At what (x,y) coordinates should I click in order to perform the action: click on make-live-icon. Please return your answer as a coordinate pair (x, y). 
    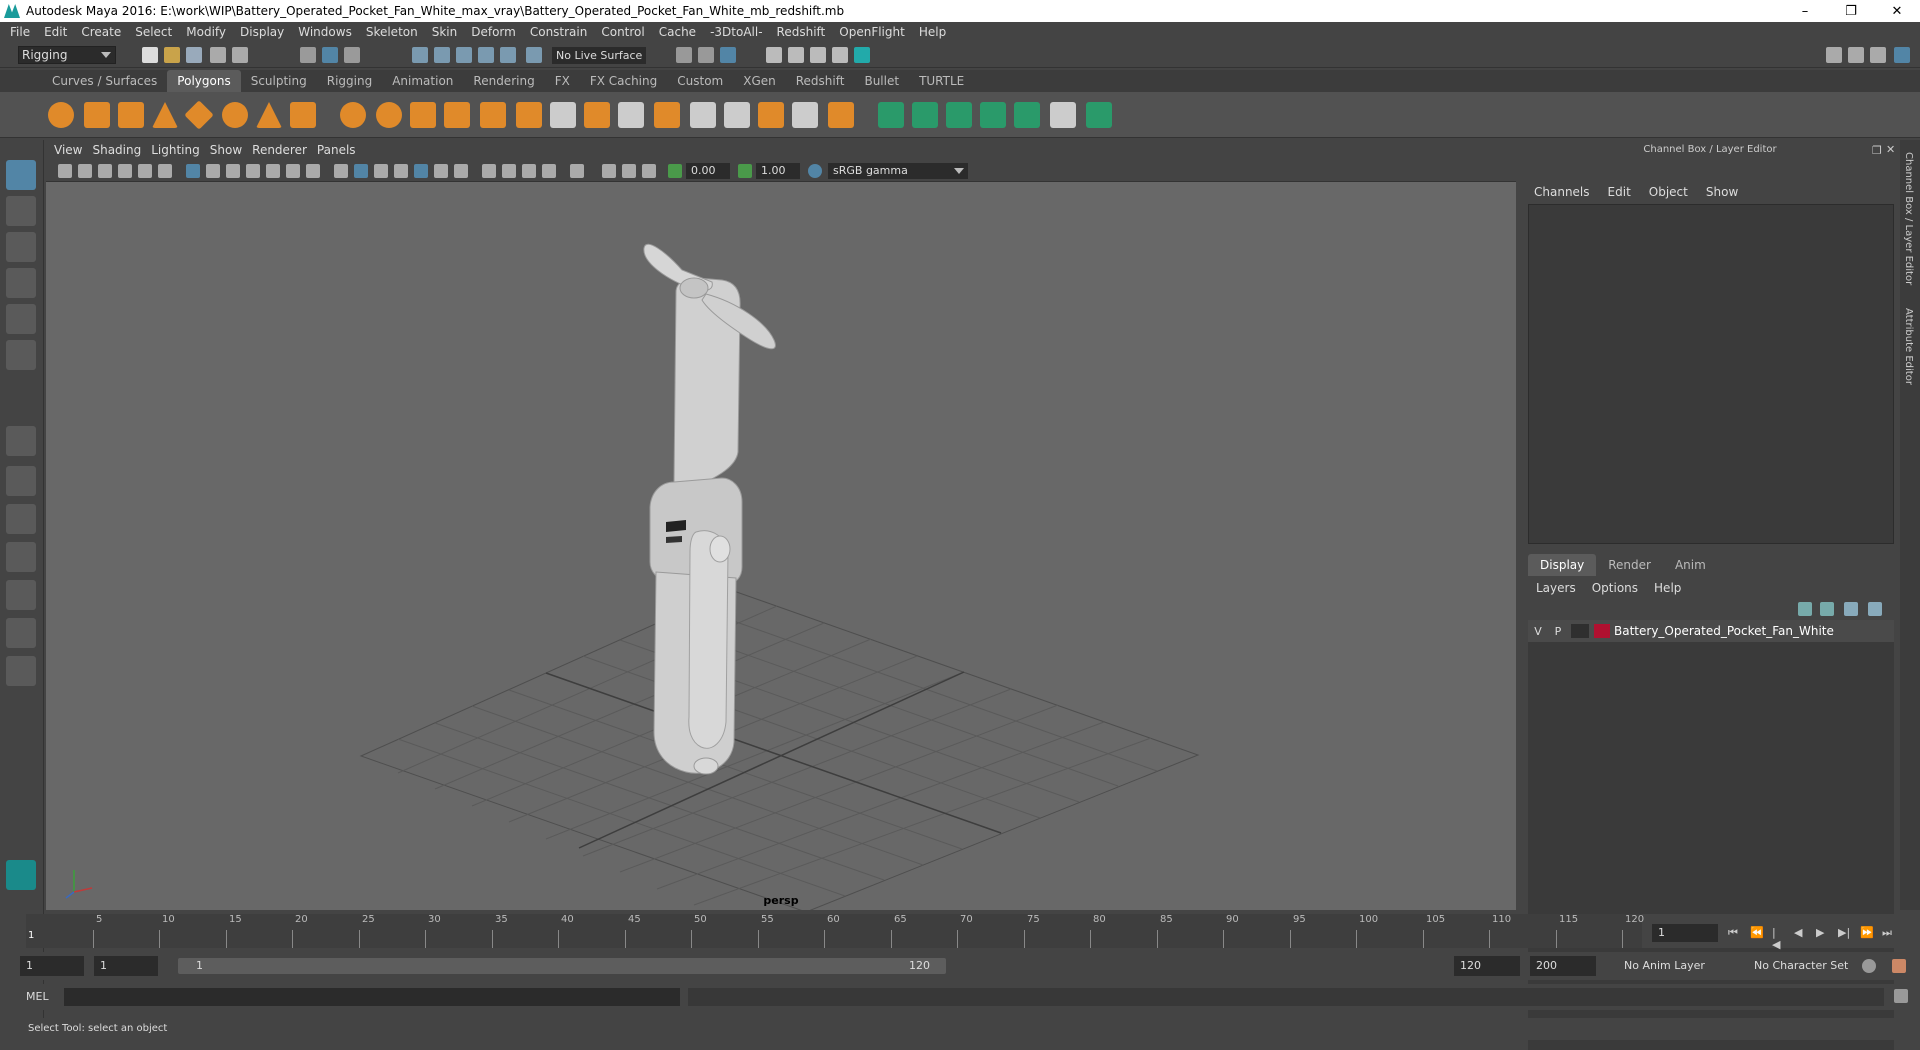
    Looking at the image, I should click on (534, 55).